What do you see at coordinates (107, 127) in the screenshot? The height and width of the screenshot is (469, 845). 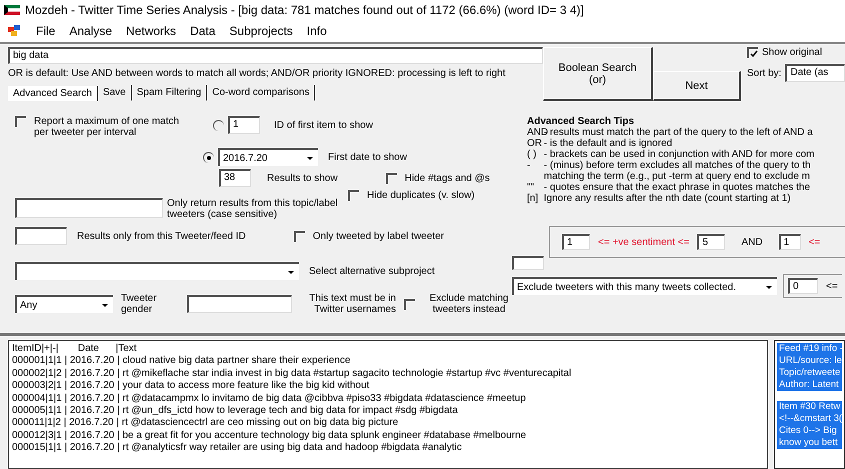 I see `checkbox-label: Report a maximum of one match per tweeter per interval` at bounding box center [107, 127].